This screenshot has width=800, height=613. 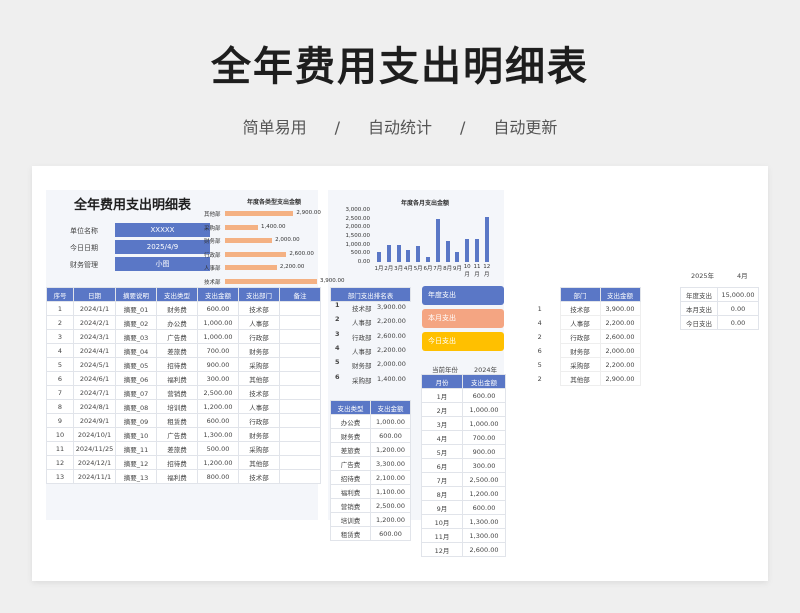 I want to click on table-cell: 800.00, so click(x=218, y=476).